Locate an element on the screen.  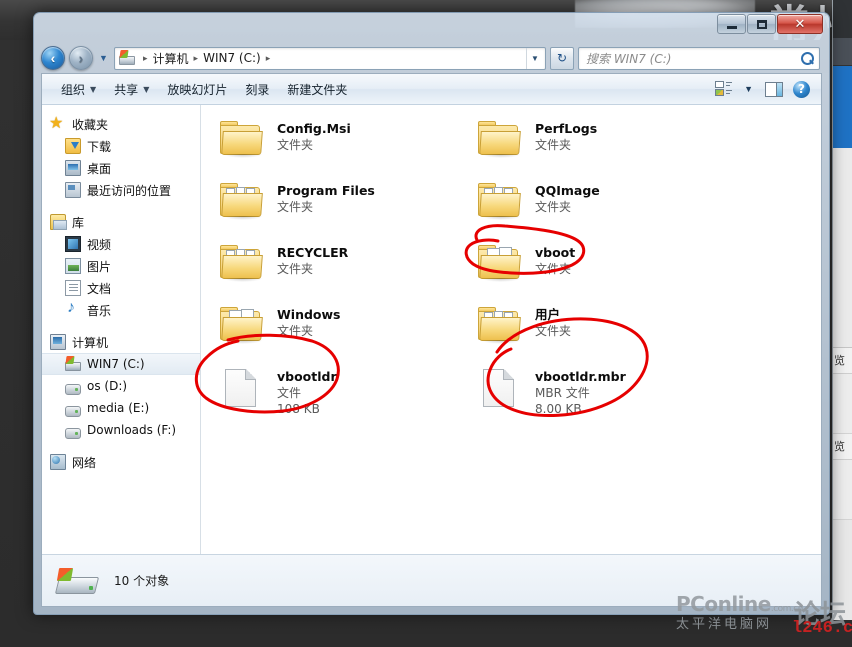
search-icon is located at coordinates (807, 58).